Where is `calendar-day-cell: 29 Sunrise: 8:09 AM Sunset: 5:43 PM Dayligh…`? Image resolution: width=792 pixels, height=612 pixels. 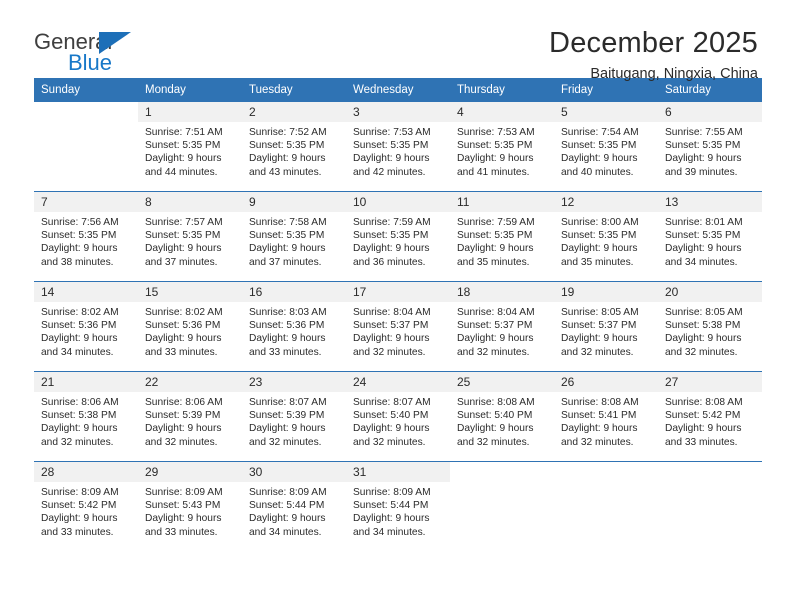 calendar-day-cell: 29 Sunrise: 8:09 AM Sunset: 5:43 PM Dayligh… is located at coordinates (190, 506).